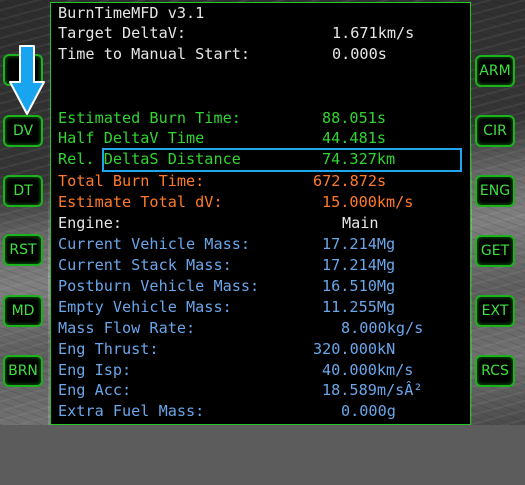 The width and height of the screenshot is (525, 485). I want to click on rst-button: RST, so click(23, 250).